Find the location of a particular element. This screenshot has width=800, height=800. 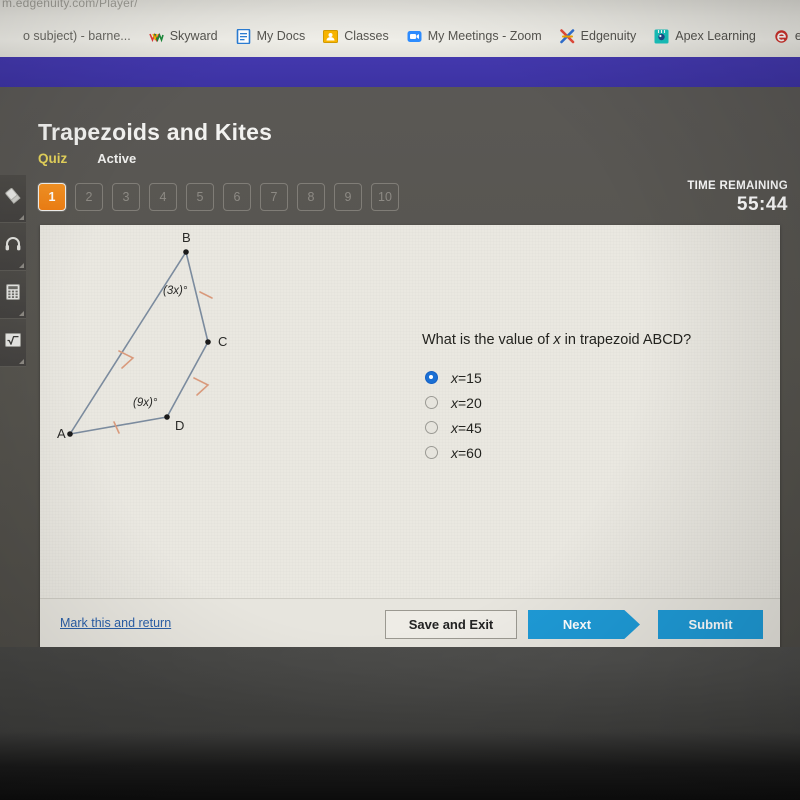

vertex-label-A: A is located at coordinates (61, 433).